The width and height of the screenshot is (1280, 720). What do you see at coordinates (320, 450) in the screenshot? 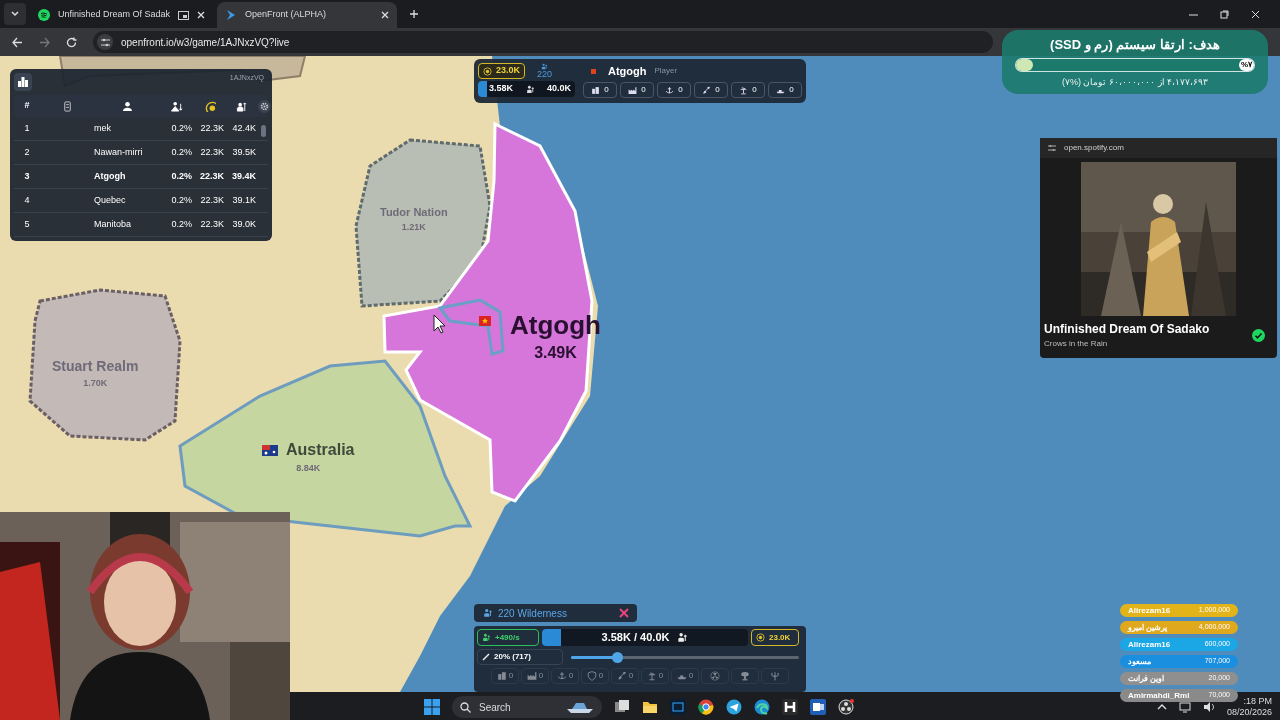
I see `territory-name: Australia` at bounding box center [320, 450].